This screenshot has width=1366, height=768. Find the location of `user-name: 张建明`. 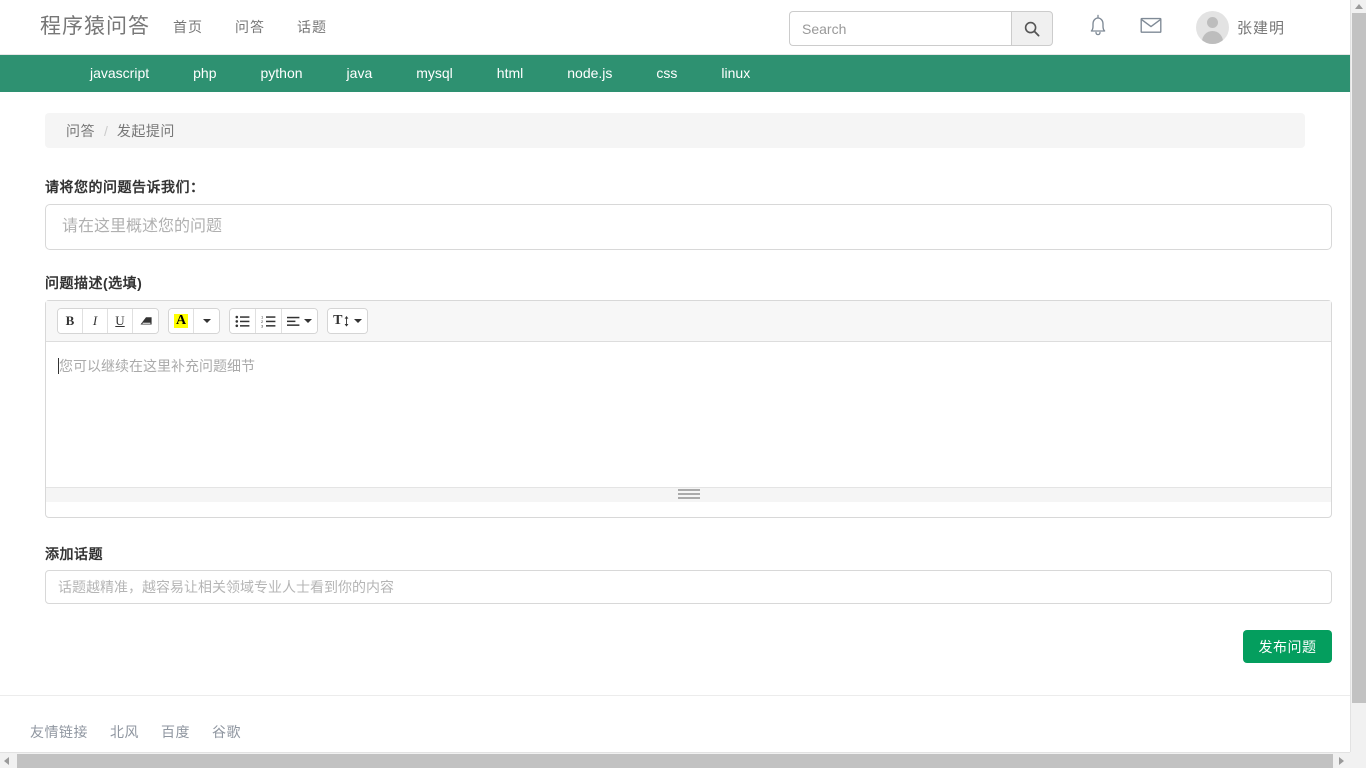

user-name: 张建明 is located at coordinates (1261, 28).